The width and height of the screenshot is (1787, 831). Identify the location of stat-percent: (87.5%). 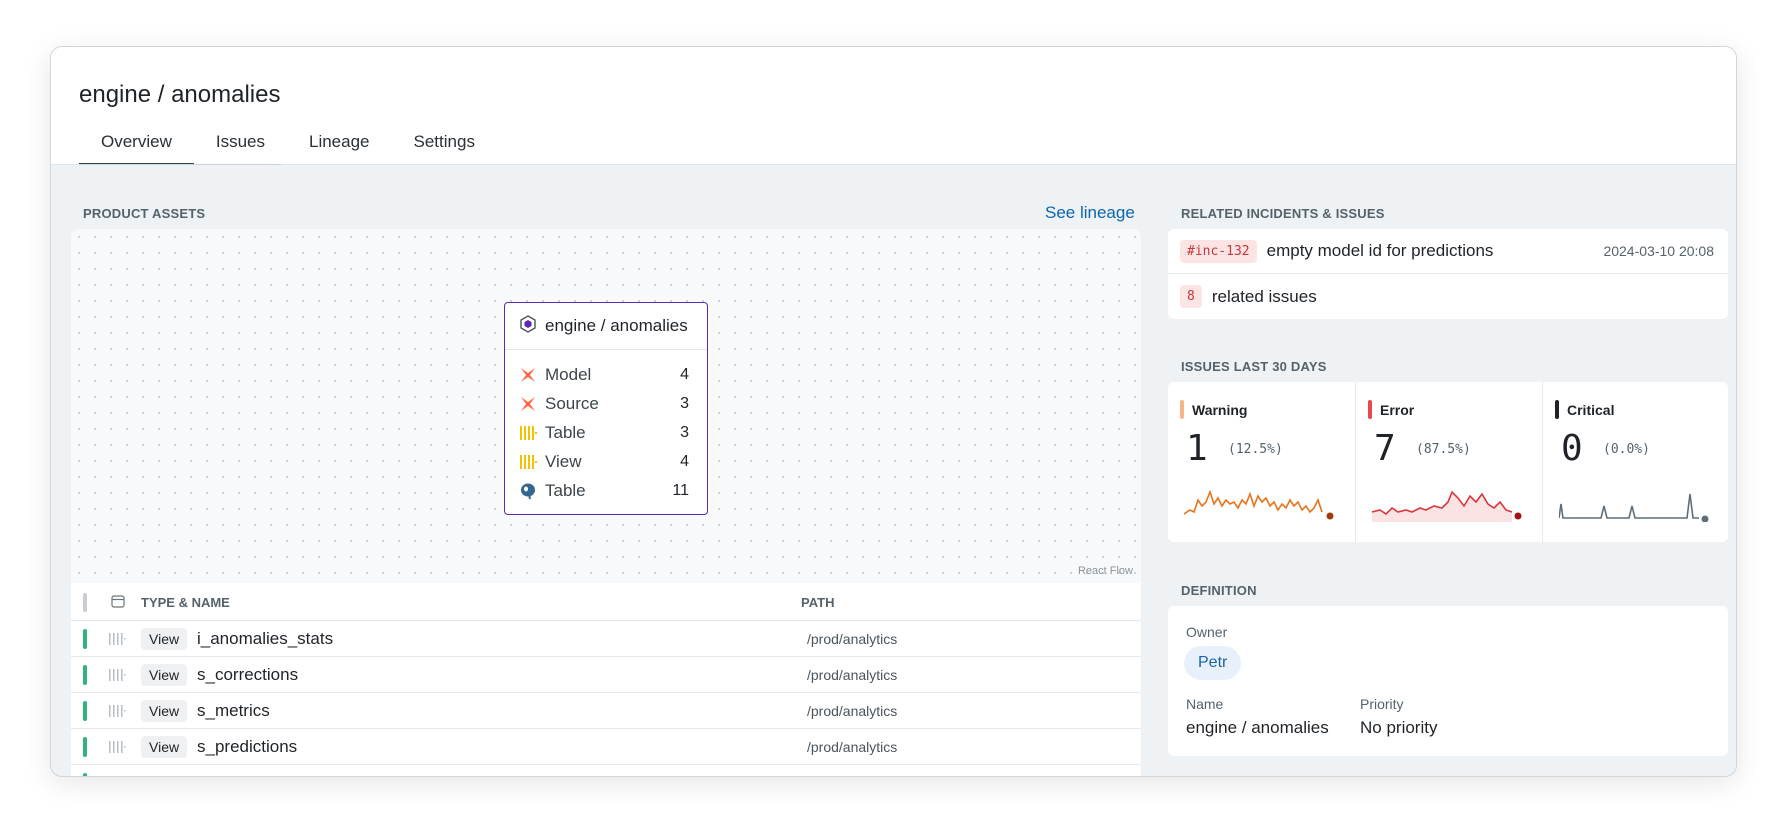
(1443, 449).